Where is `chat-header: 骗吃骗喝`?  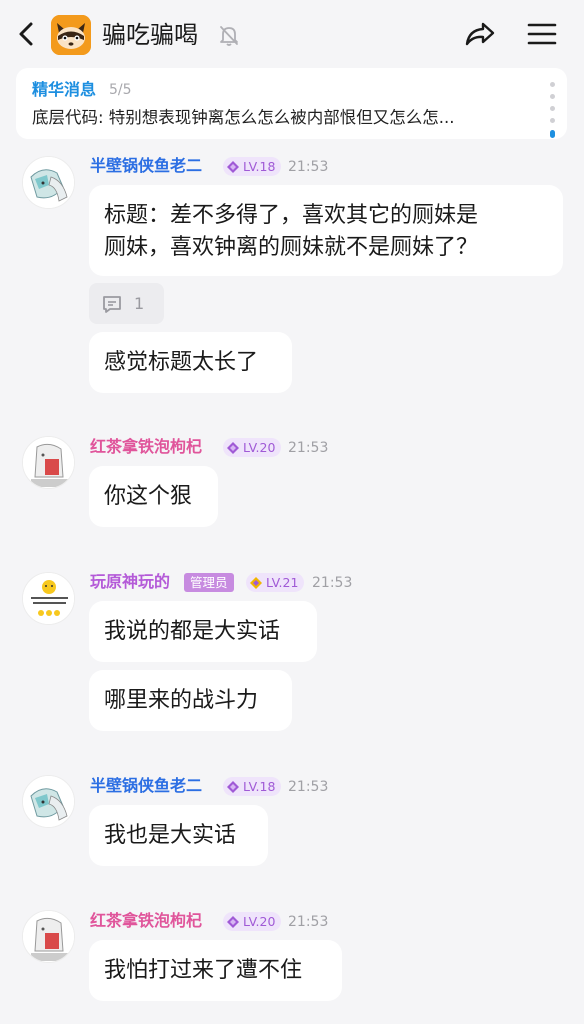 chat-header: 骗吃骗喝 is located at coordinates (292, 34).